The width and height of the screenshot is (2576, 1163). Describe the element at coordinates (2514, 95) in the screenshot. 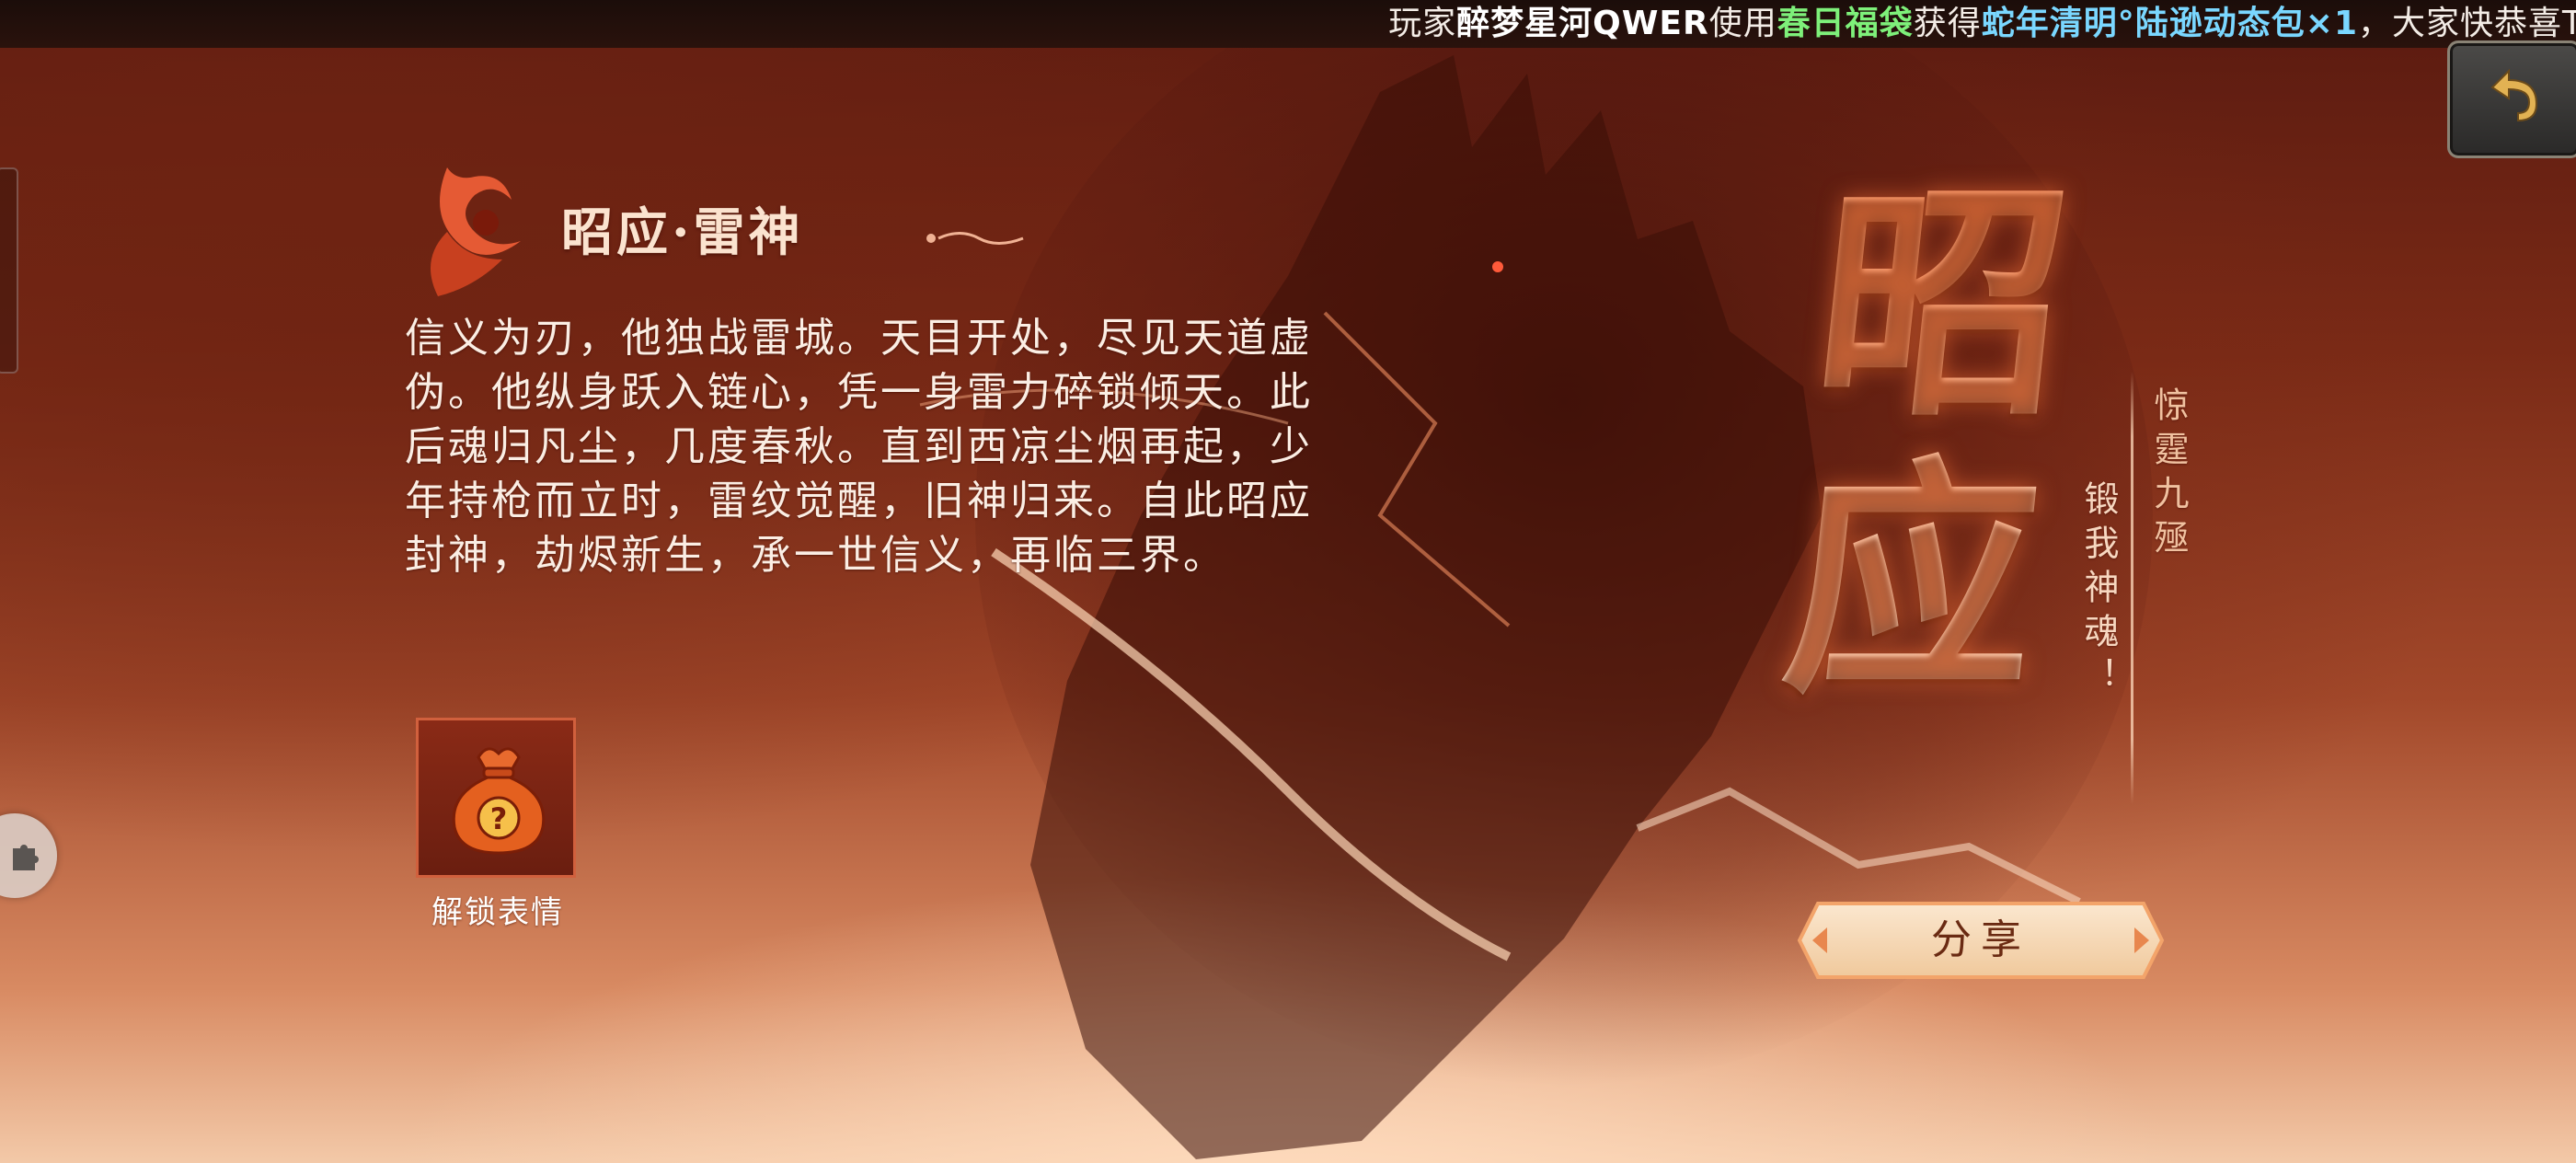

I see `back-arrow-icon` at that location.